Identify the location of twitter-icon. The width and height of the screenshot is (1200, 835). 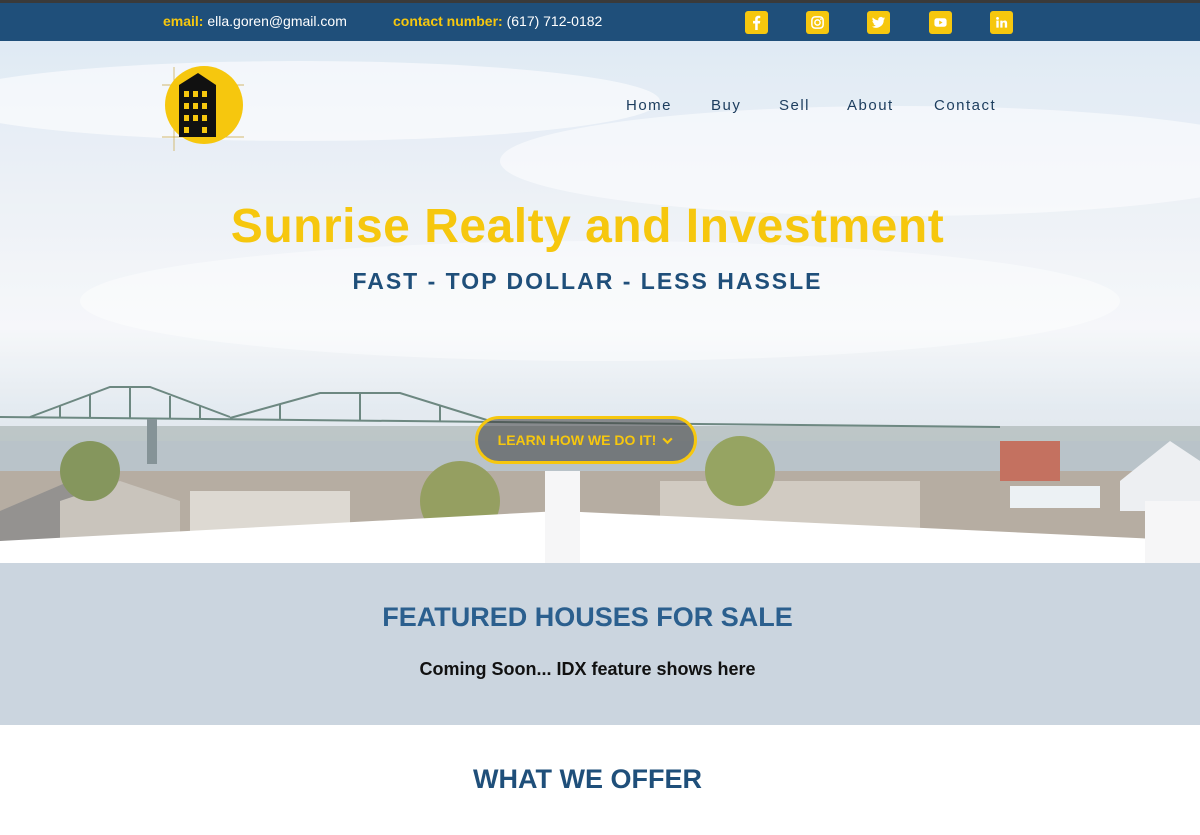
(878, 22).